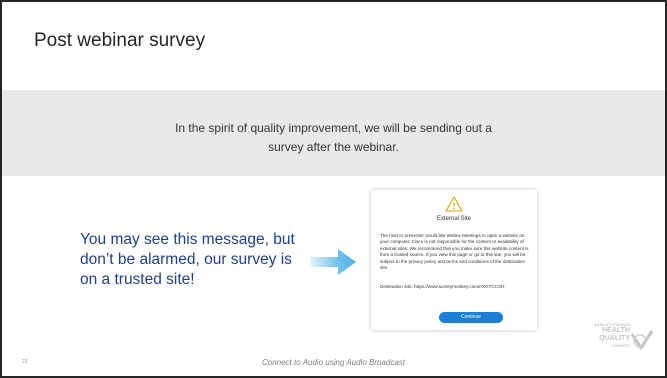  What do you see at coordinates (454, 204) in the screenshot?
I see `warning-triangle-icon` at bounding box center [454, 204].